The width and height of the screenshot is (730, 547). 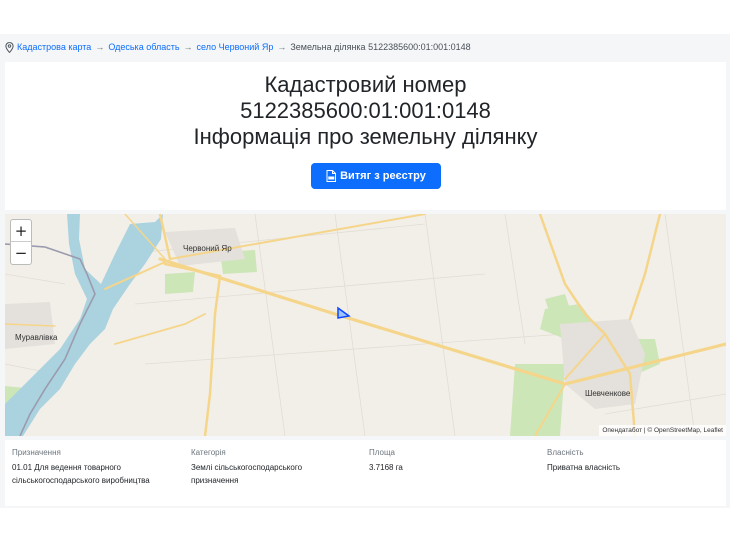 I want to click on info-ownership: Власність Приватна власність, so click(x=632, y=460).